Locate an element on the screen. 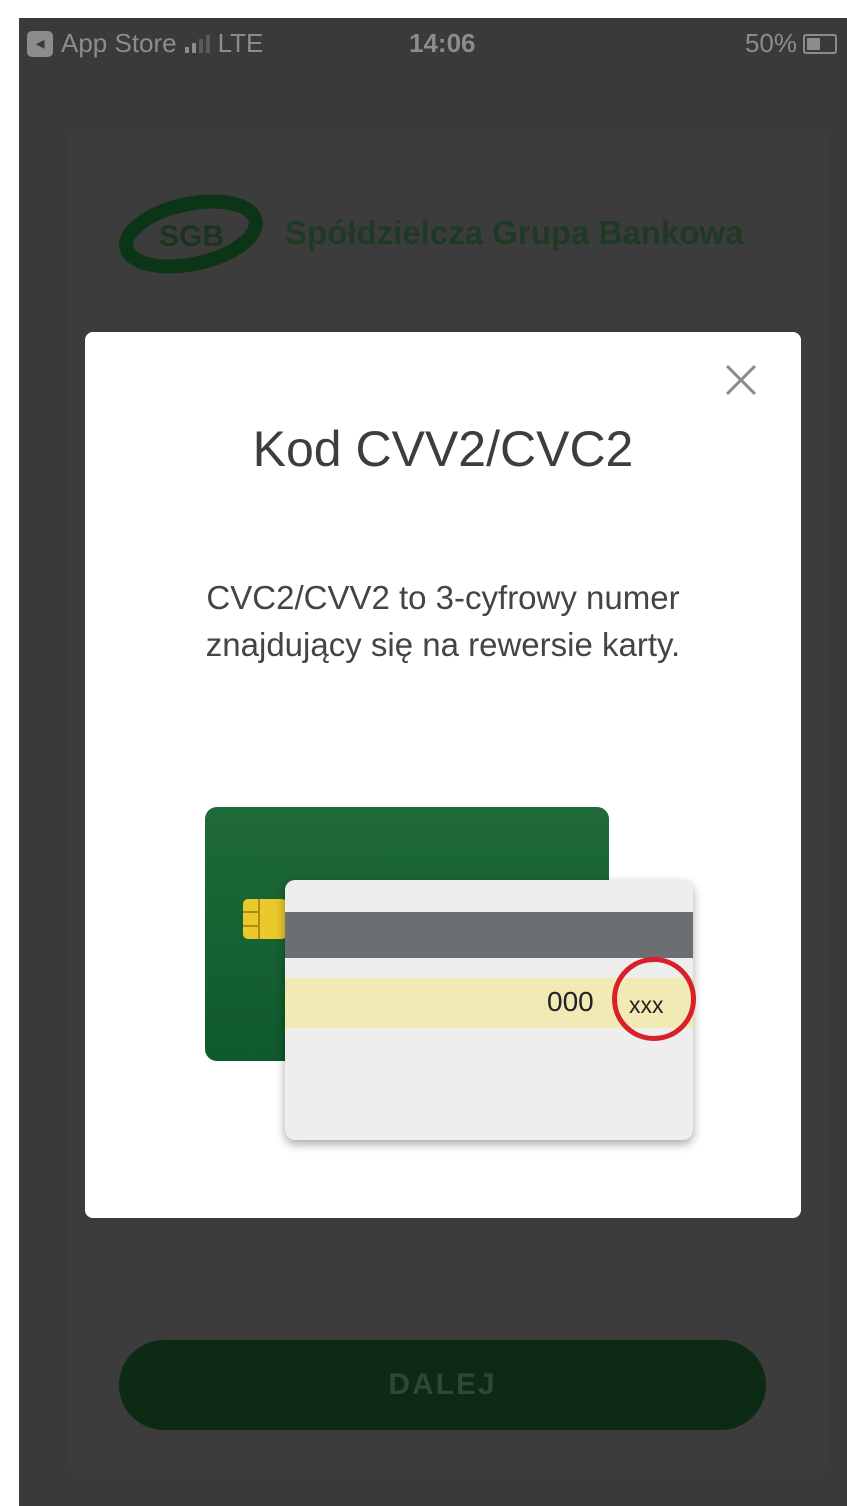 This screenshot has height=1506, width=847. back-app-label: App Store is located at coordinates (119, 43).